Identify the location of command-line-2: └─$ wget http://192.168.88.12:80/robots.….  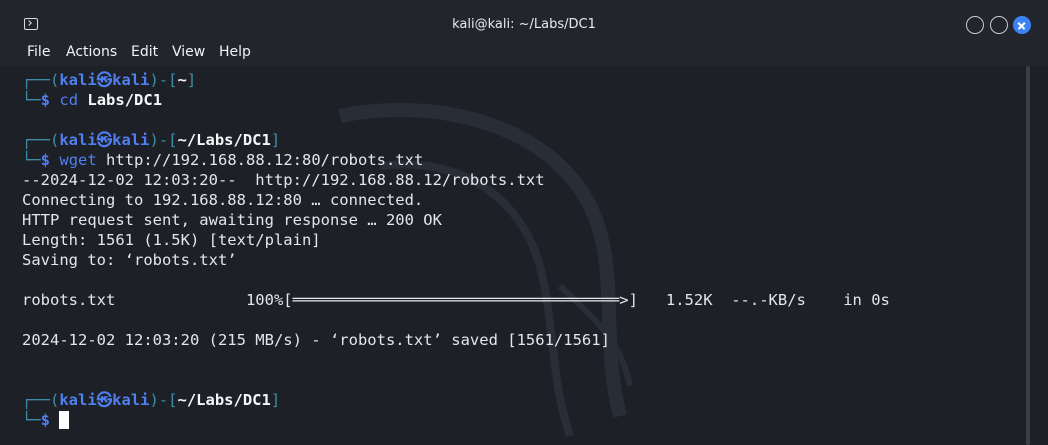
(222, 160).